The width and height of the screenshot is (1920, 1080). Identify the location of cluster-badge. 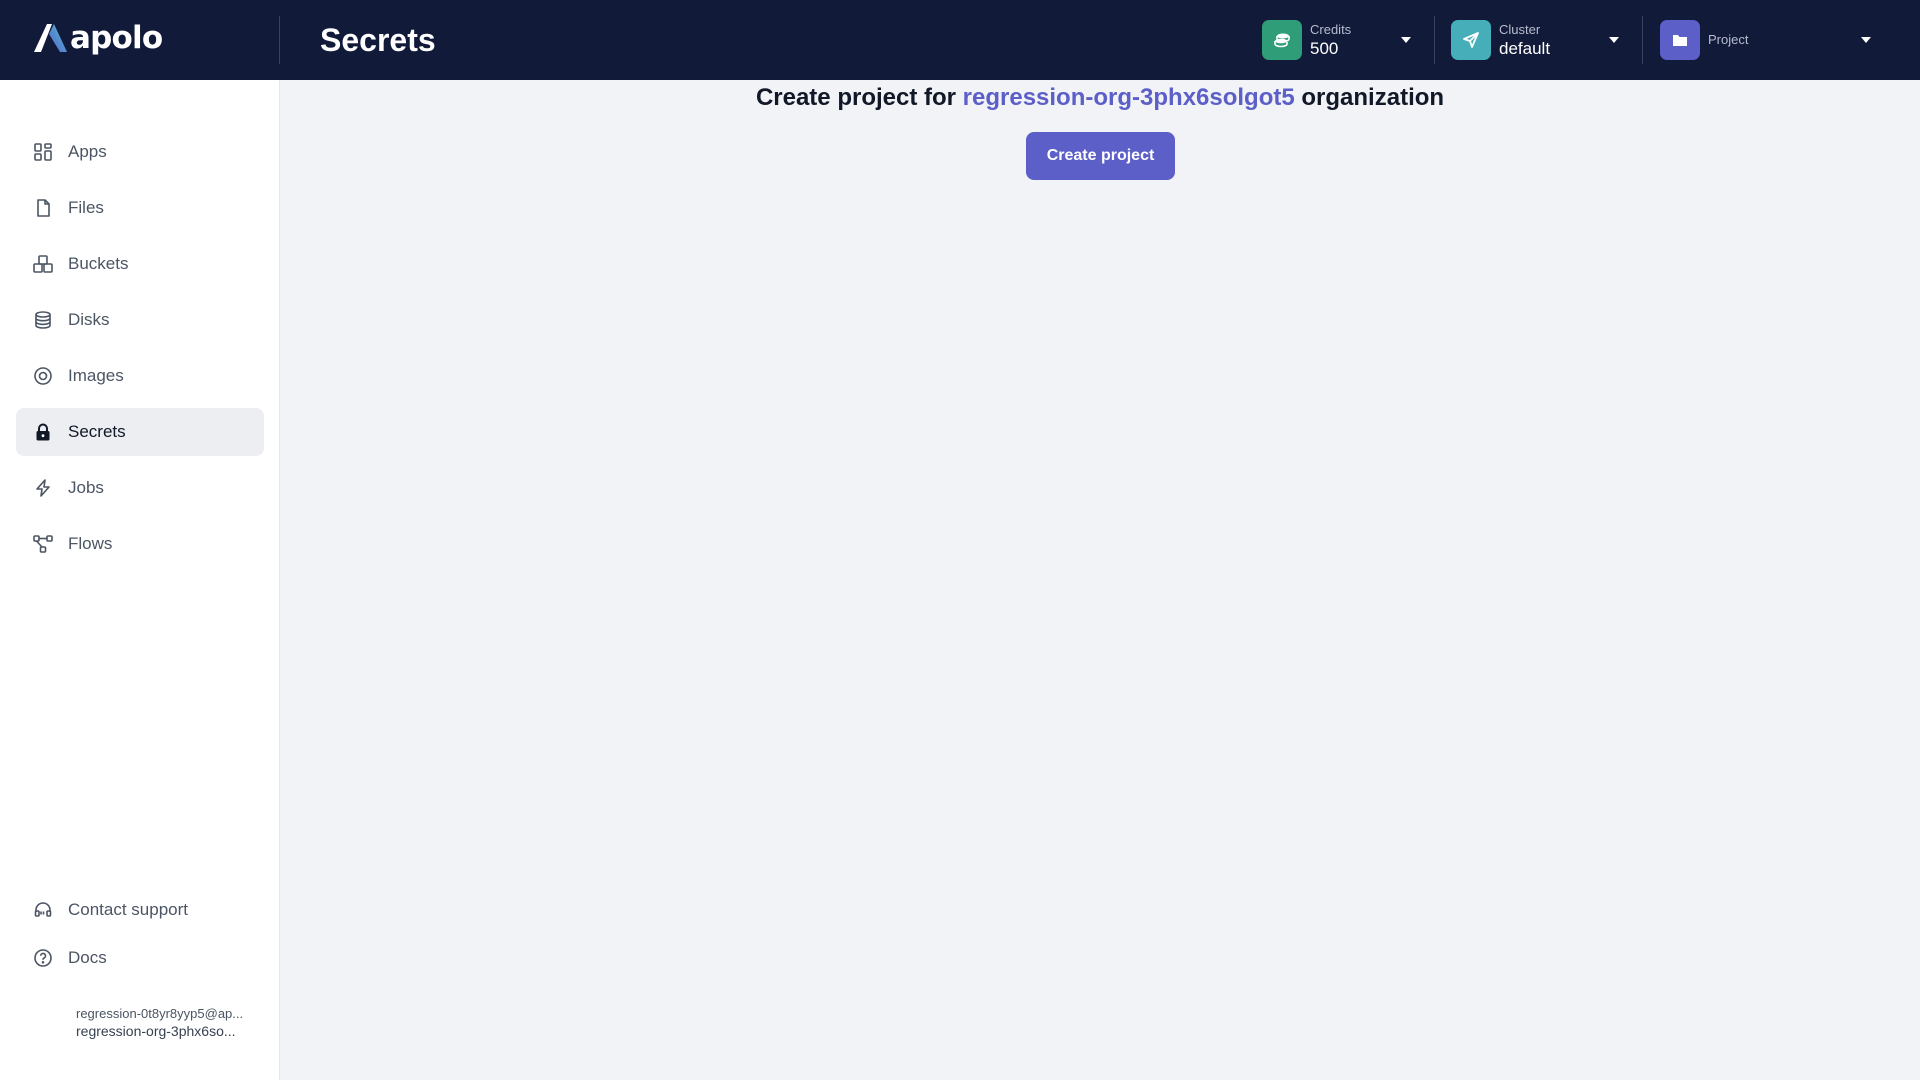
(1471, 40).